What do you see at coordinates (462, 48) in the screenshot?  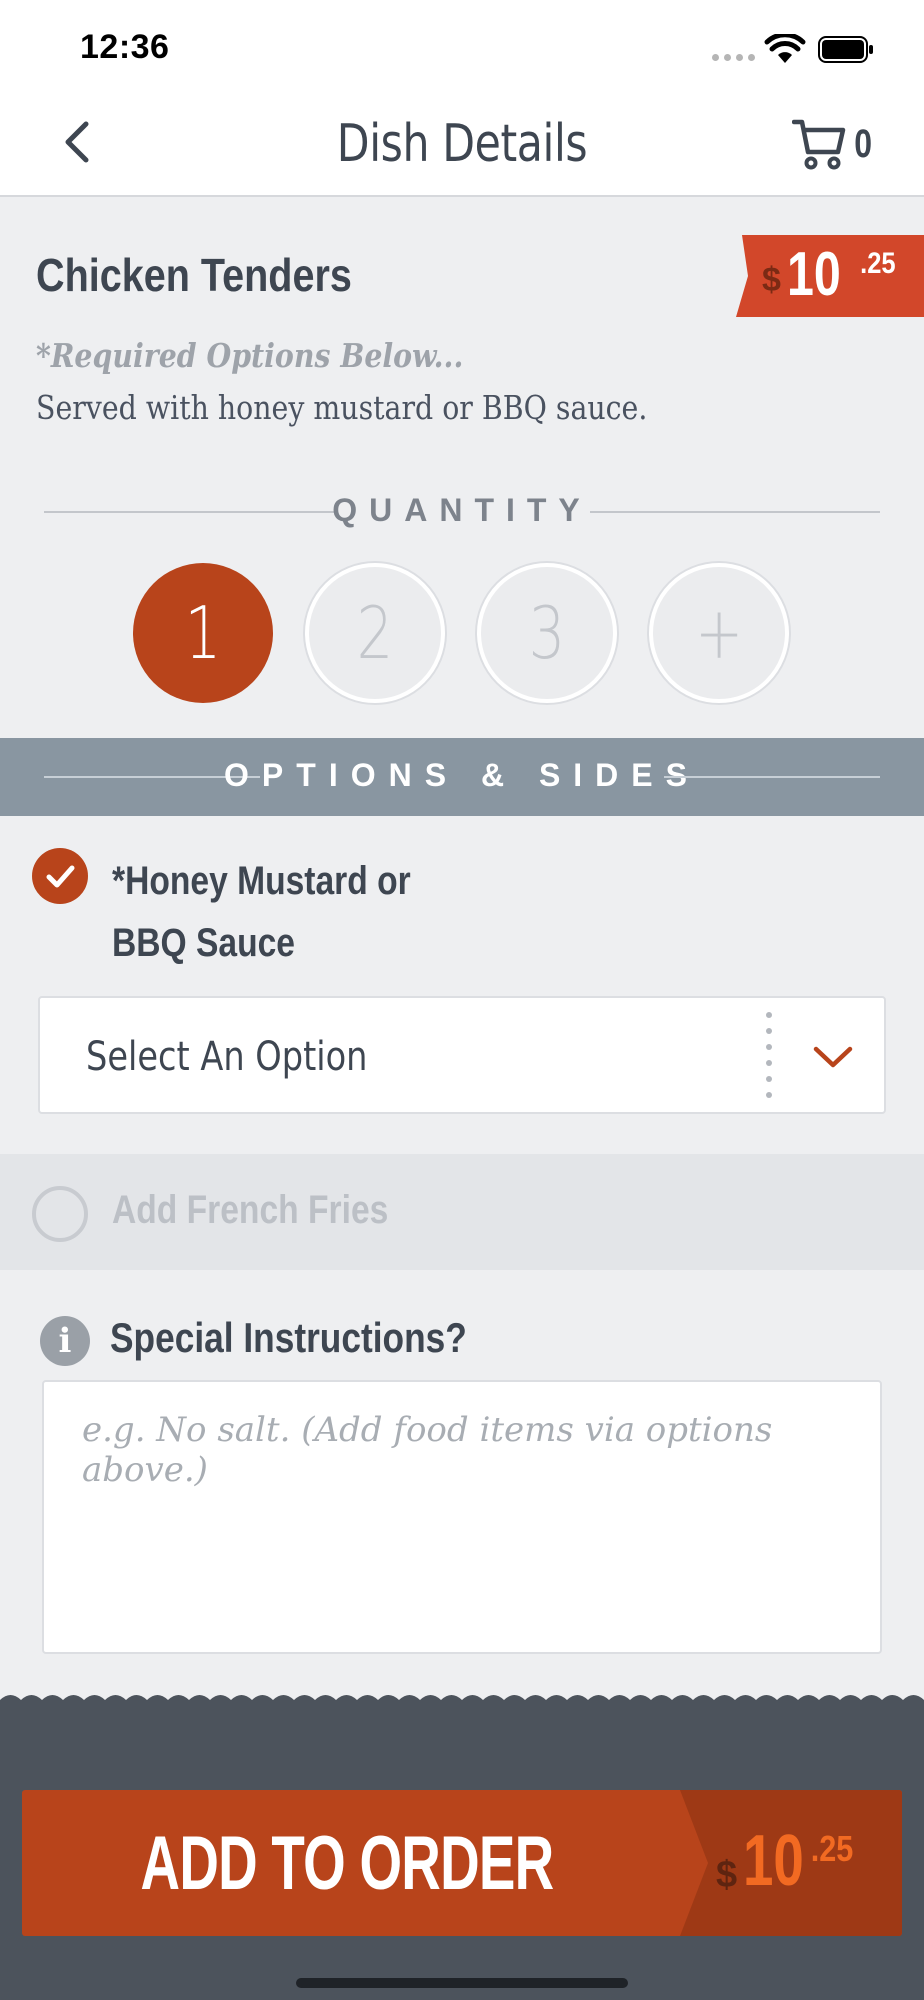 I see `status-bar: 12:36` at bounding box center [462, 48].